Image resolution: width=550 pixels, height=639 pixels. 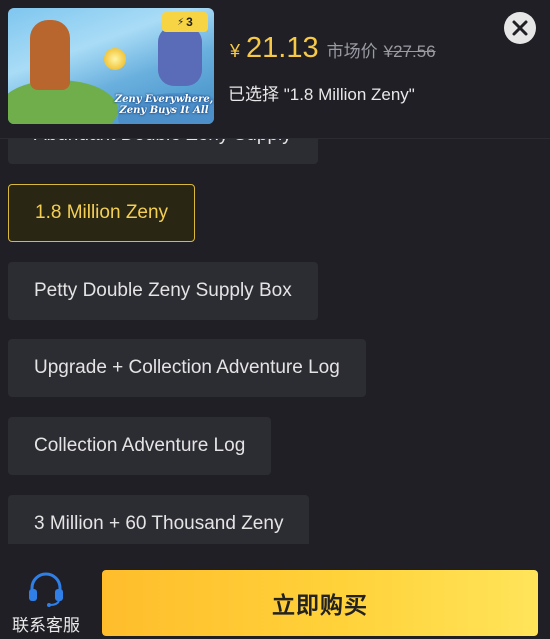 I want to click on option-label: 1.8 Million Zeny, so click(x=102, y=212).